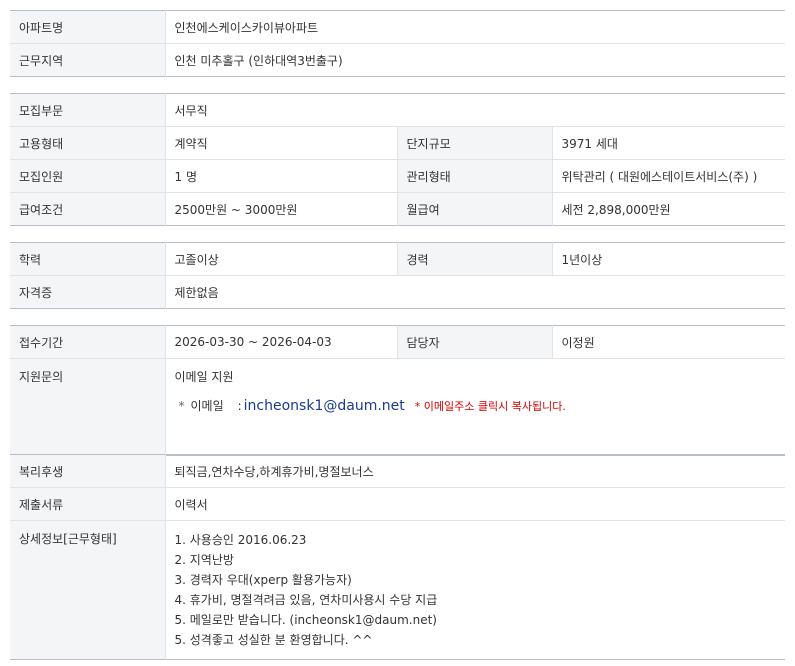  I want to click on employment-type-value: 계약직, so click(280, 143).